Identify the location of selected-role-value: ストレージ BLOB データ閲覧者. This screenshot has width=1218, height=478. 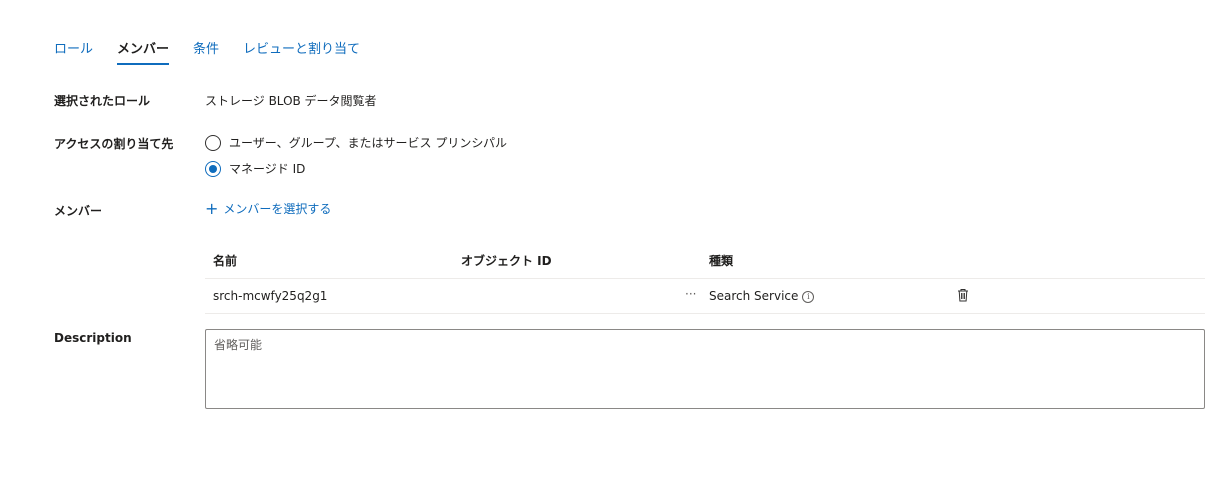
(291, 101).